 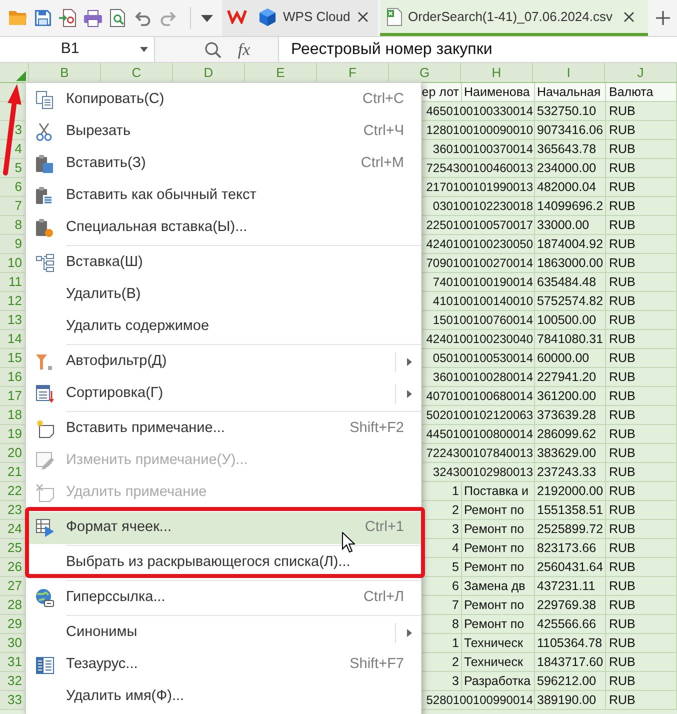 I want to click on table-cell: 1105364.78, so click(x=570, y=643).